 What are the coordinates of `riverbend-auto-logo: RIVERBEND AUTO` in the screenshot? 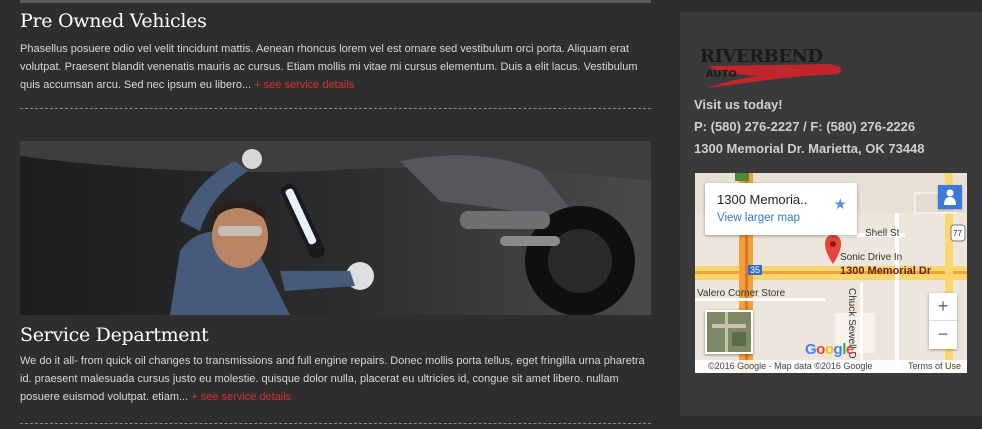 It's located at (773, 67).